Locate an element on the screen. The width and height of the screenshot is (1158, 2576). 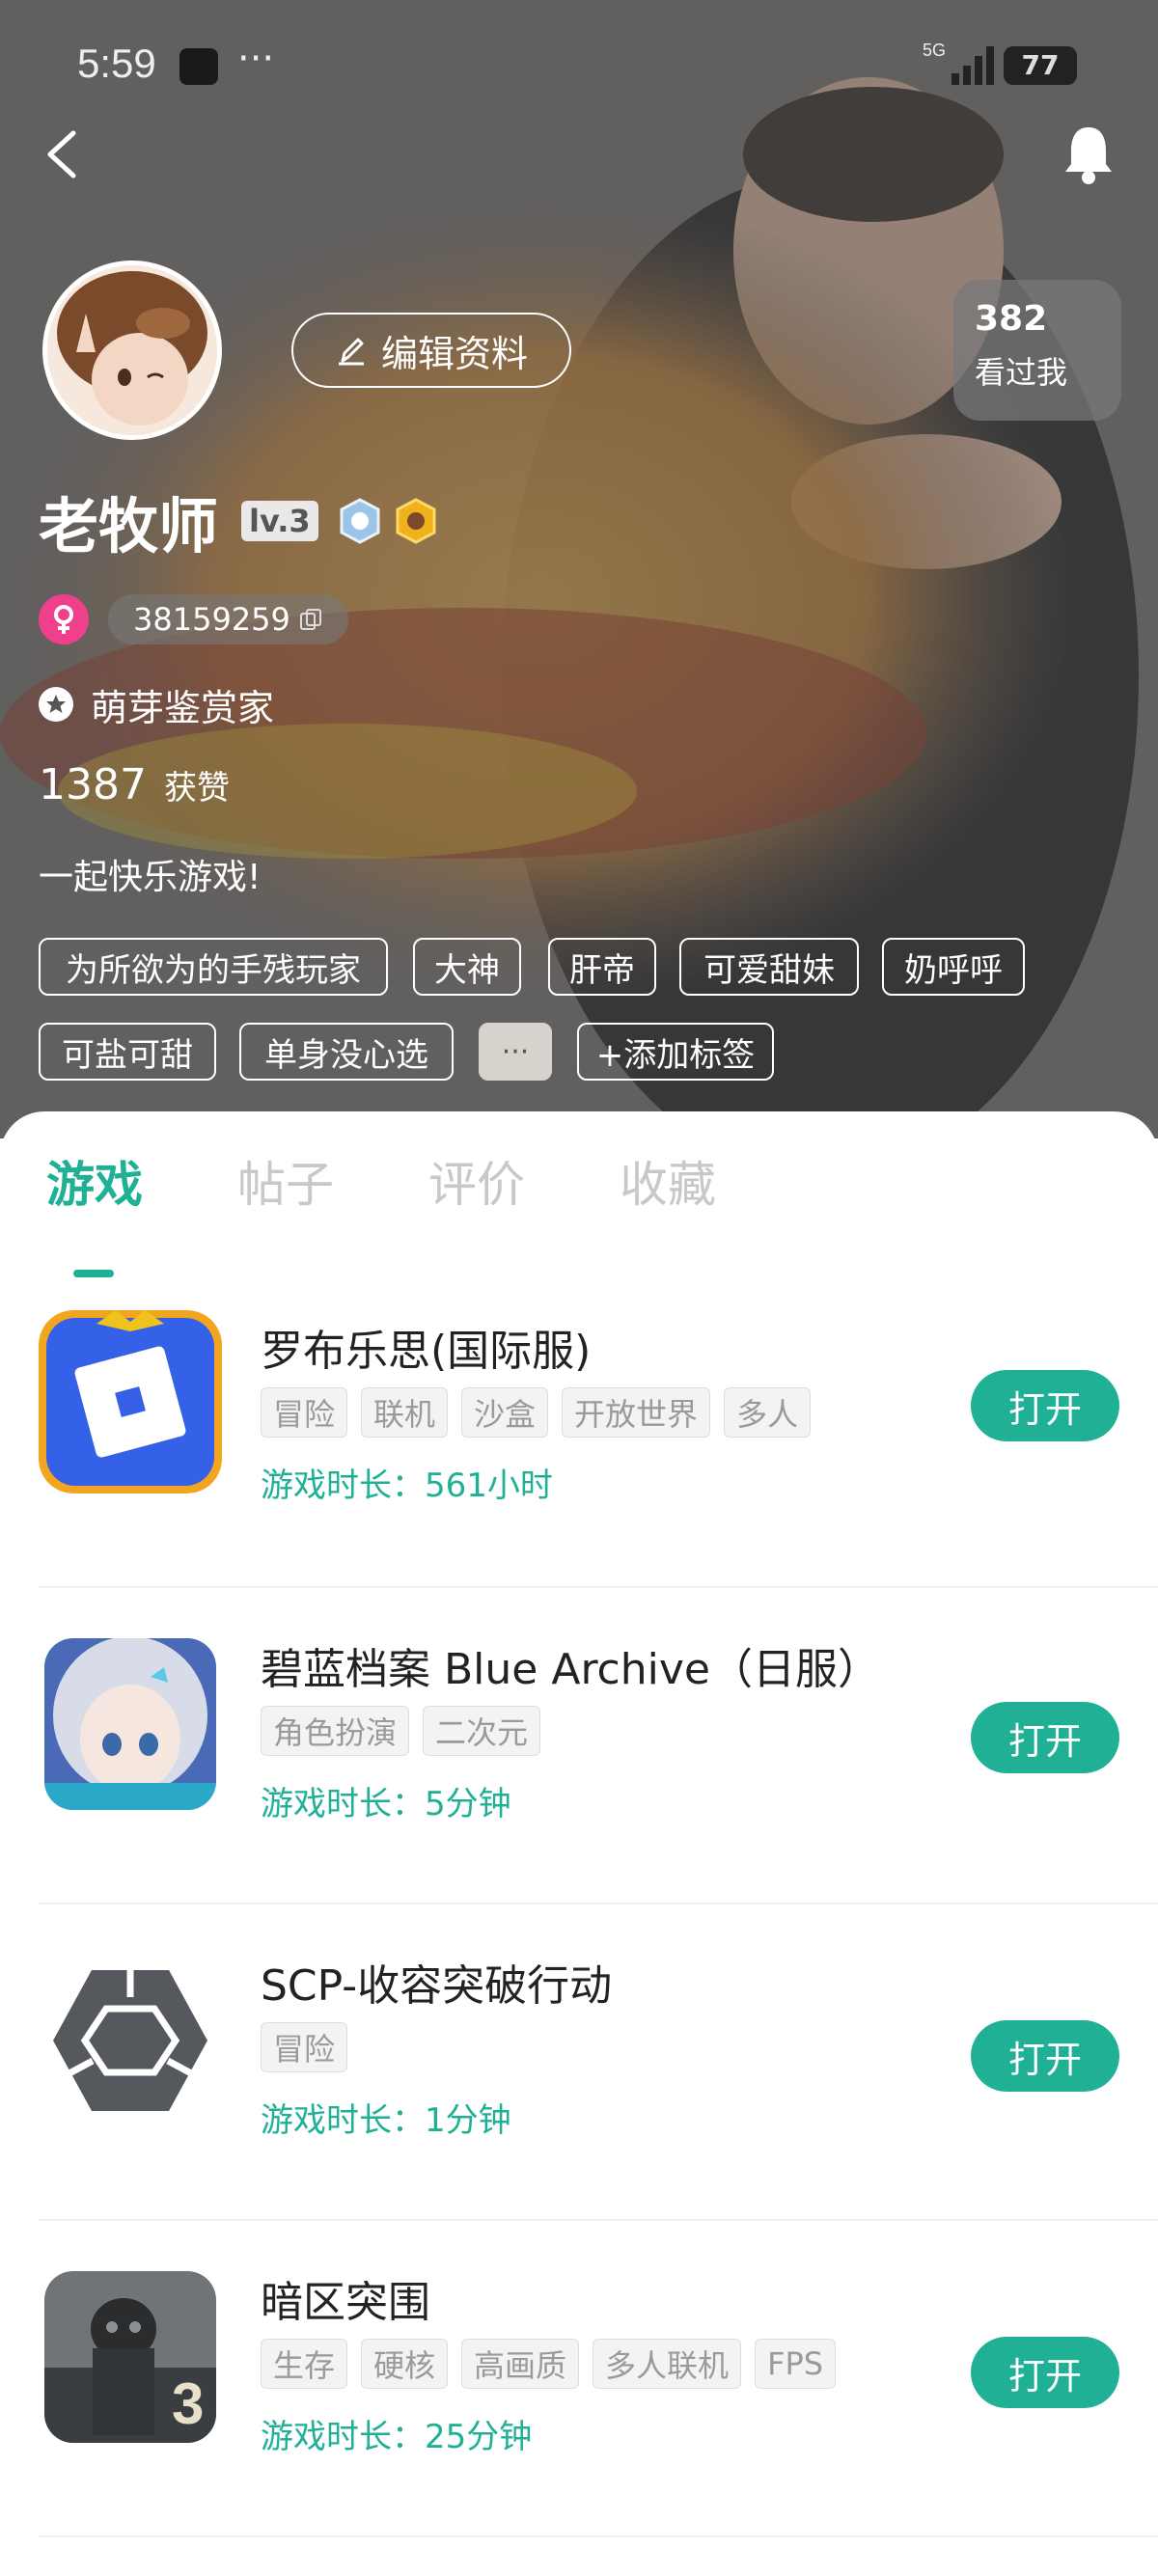
profile-tag: 单身没心选 is located at coordinates (346, 1052).